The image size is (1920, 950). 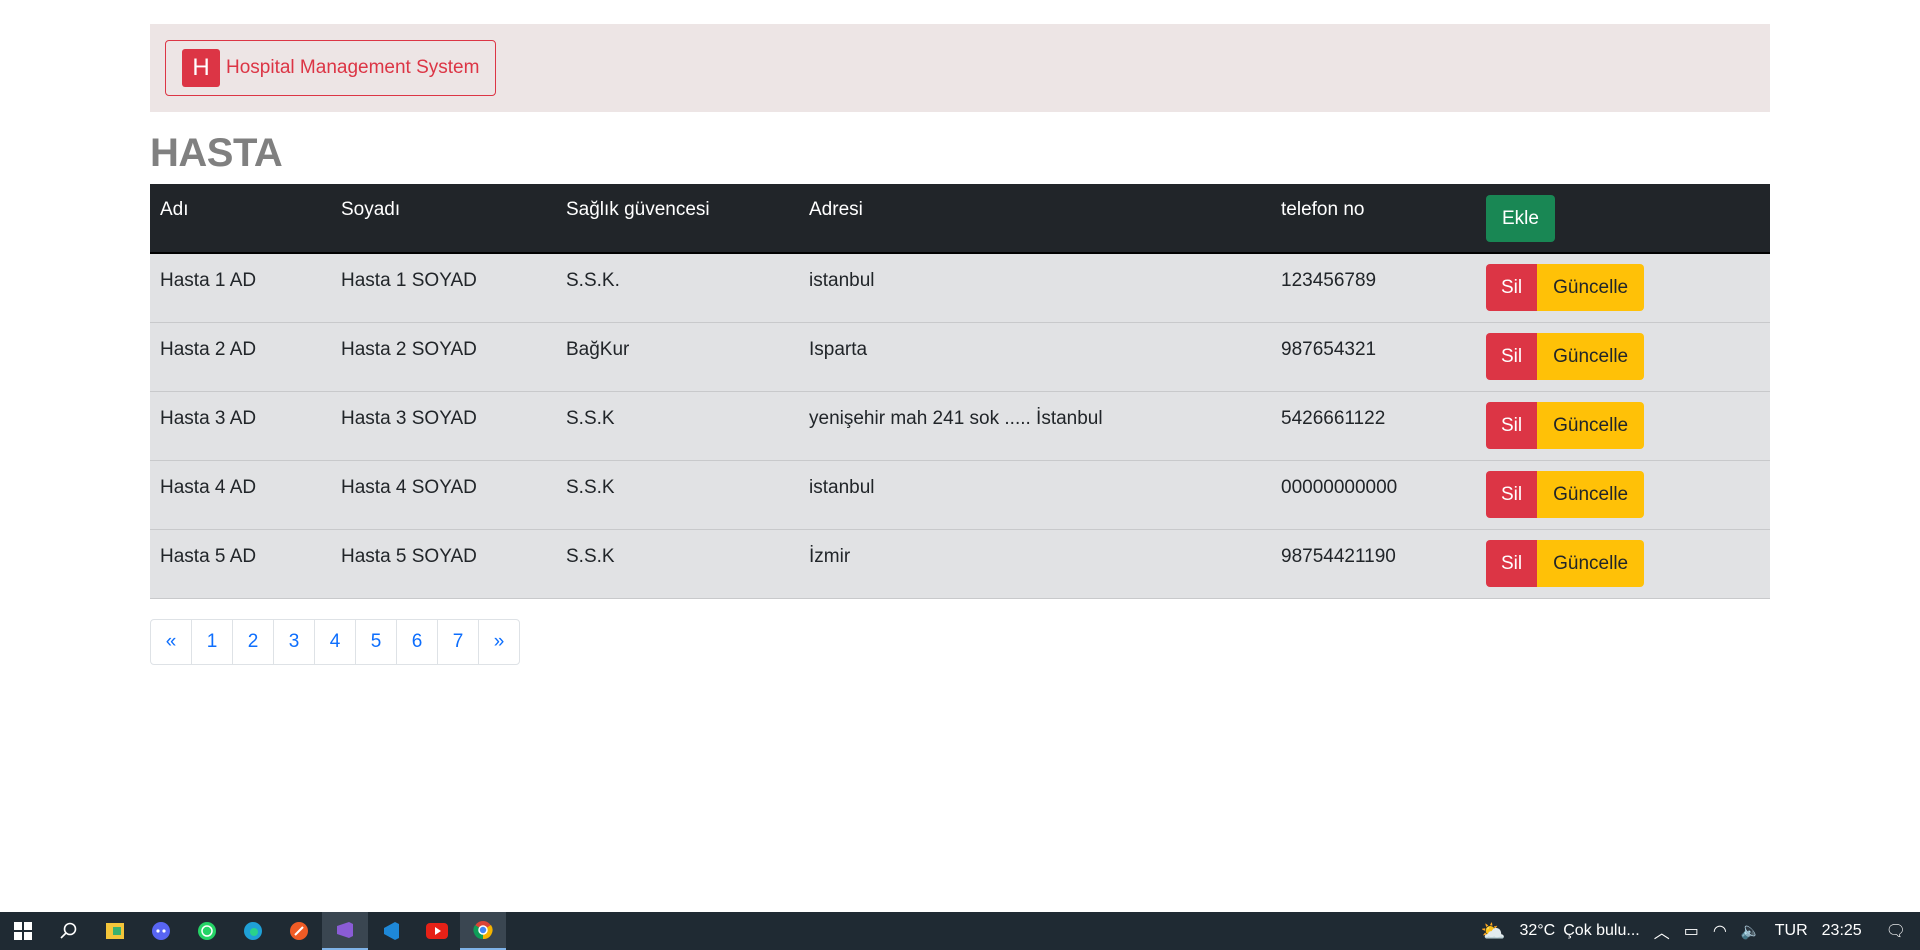 What do you see at coordinates (1329, 349) in the screenshot?
I see `cell-phone: 987654321` at bounding box center [1329, 349].